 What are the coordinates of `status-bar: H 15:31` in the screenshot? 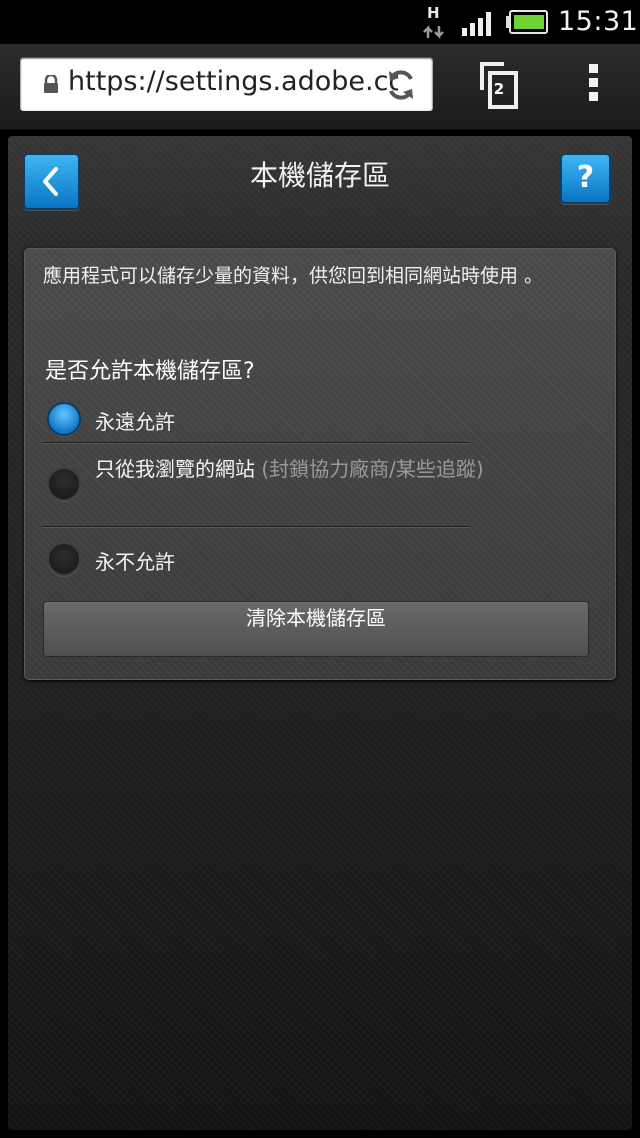 It's located at (320, 22).